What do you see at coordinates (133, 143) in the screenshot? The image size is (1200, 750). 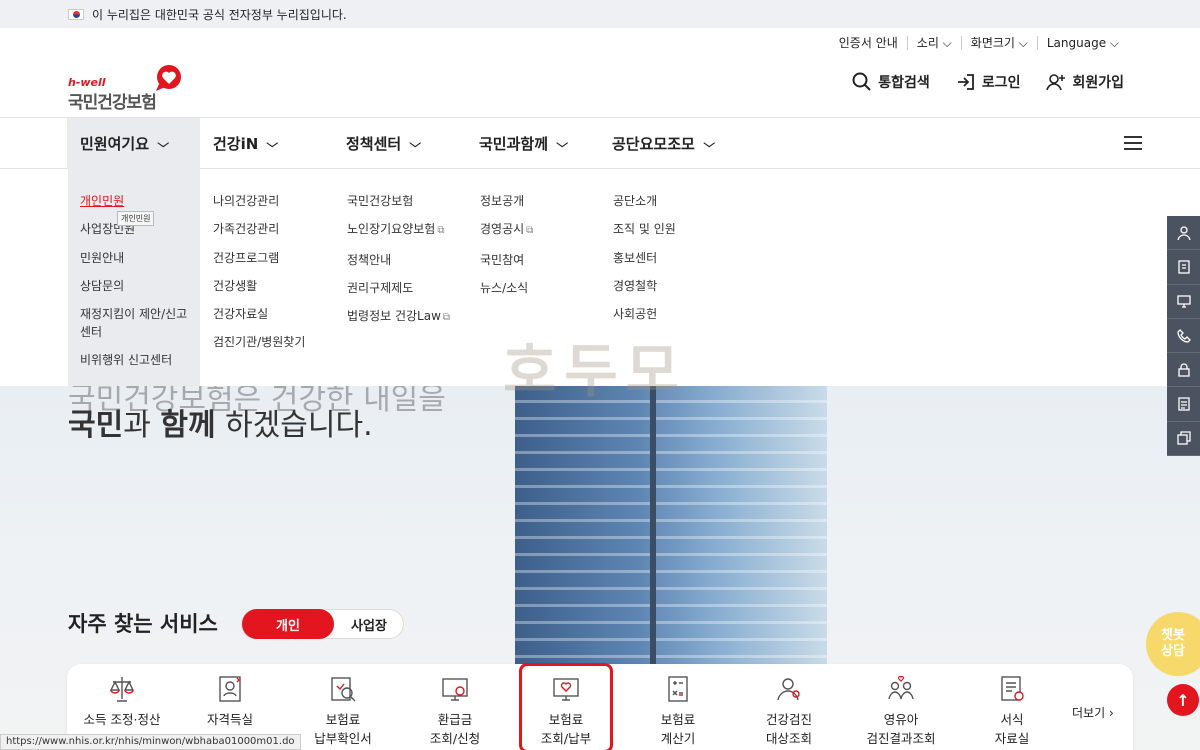 I see `nav-minwon: 민원여기요 ⌵` at bounding box center [133, 143].